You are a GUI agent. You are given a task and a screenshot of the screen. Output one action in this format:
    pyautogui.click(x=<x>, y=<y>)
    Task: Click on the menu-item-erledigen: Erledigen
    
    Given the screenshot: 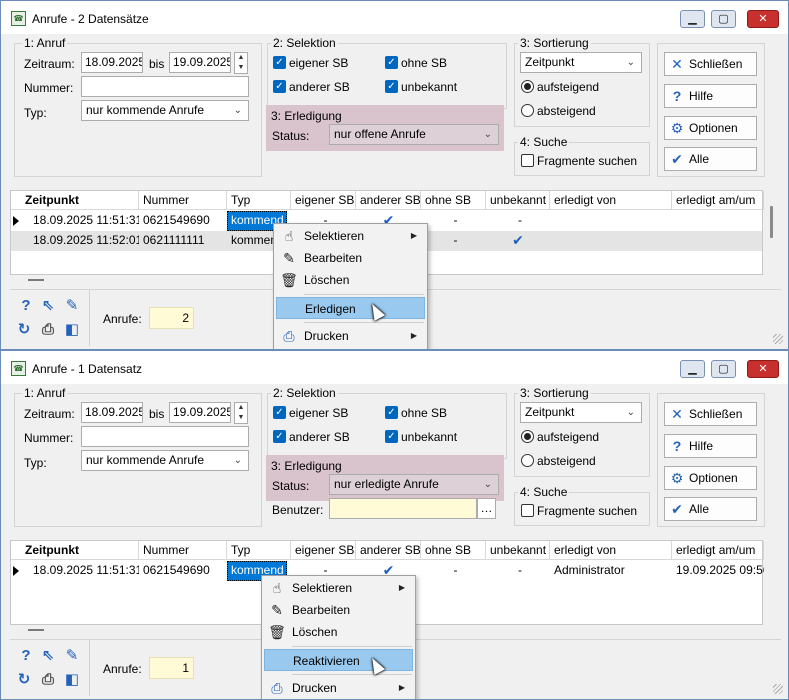 What is the action you would take?
    pyautogui.click(x=350, y=308)
    